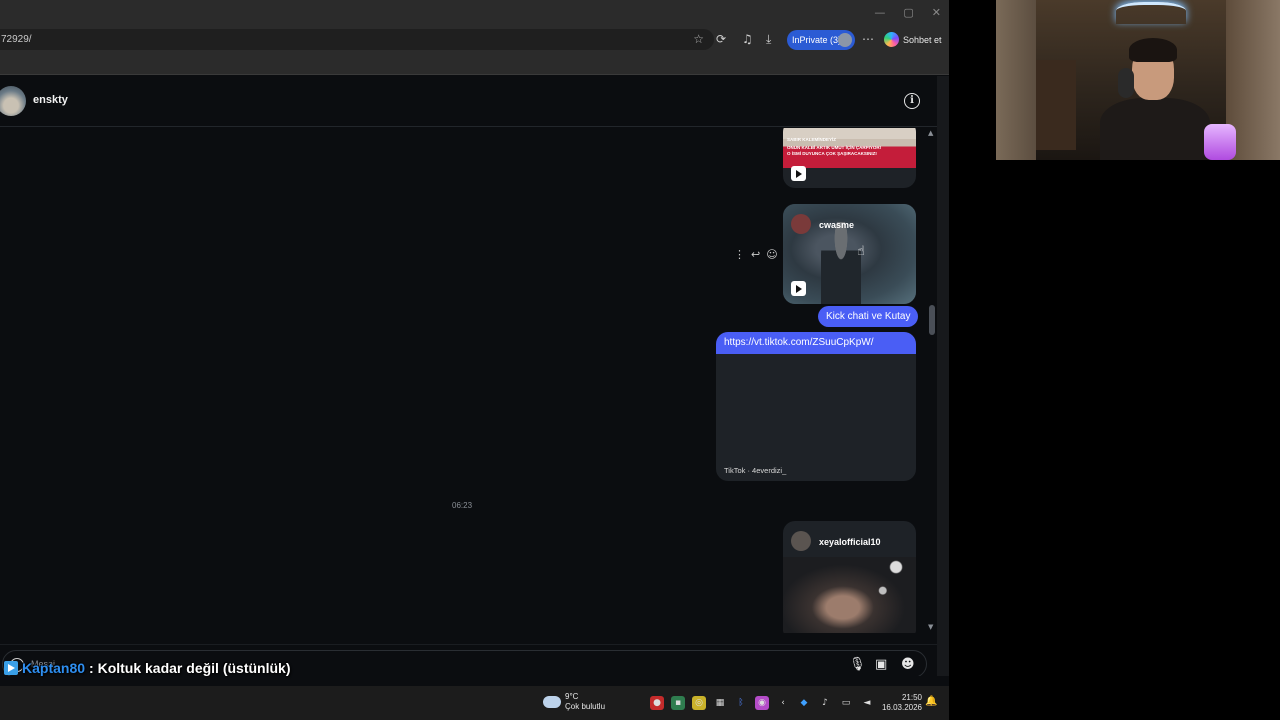 The height and width of the screenshot is (720, 1280). I want to click on more-vertical-icon: ⋮, so click(739, 254).